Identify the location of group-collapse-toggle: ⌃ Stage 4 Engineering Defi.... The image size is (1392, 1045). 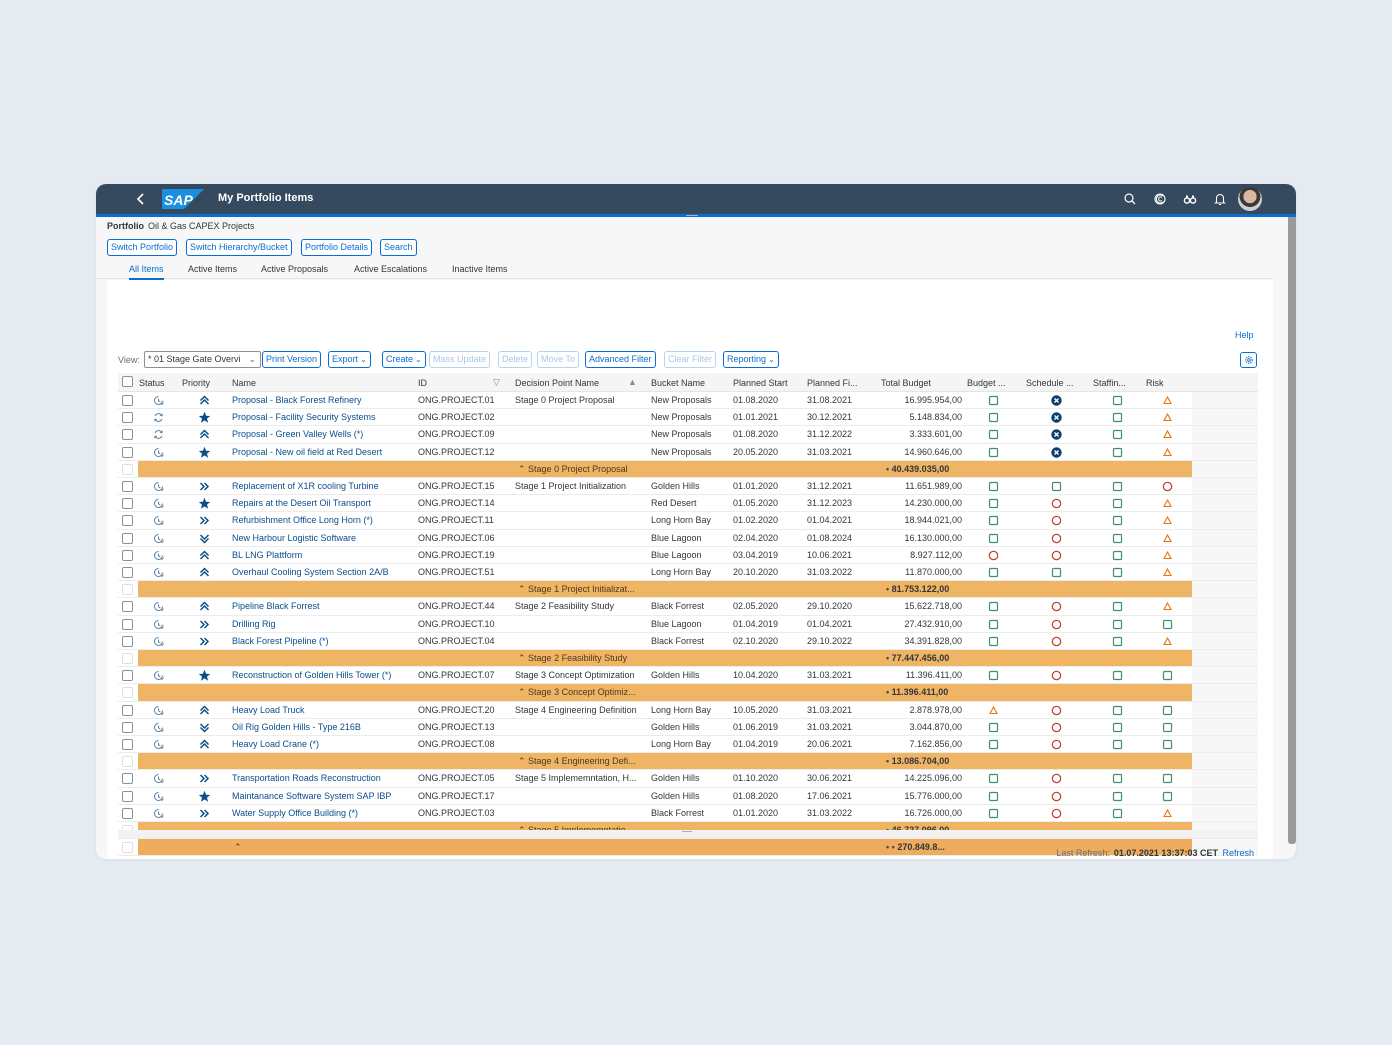
(577, 761).